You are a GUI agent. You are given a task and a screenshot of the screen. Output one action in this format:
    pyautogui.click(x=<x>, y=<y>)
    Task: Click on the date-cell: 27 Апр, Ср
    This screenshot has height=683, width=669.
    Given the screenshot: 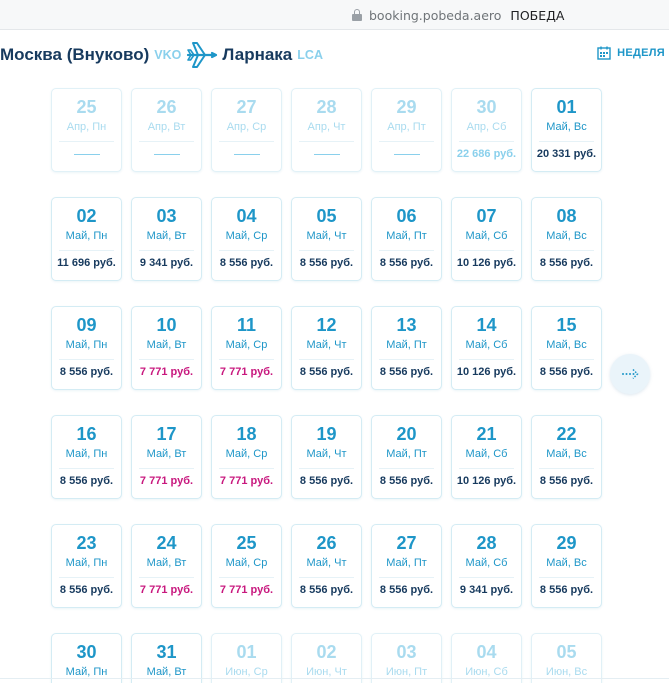 What is the action you would take?
    pyautogui.click(x=246, y=130)
    